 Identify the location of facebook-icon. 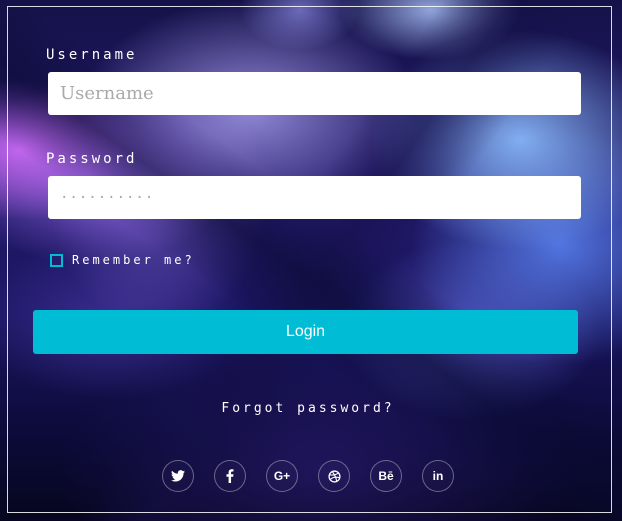
(230, 476).